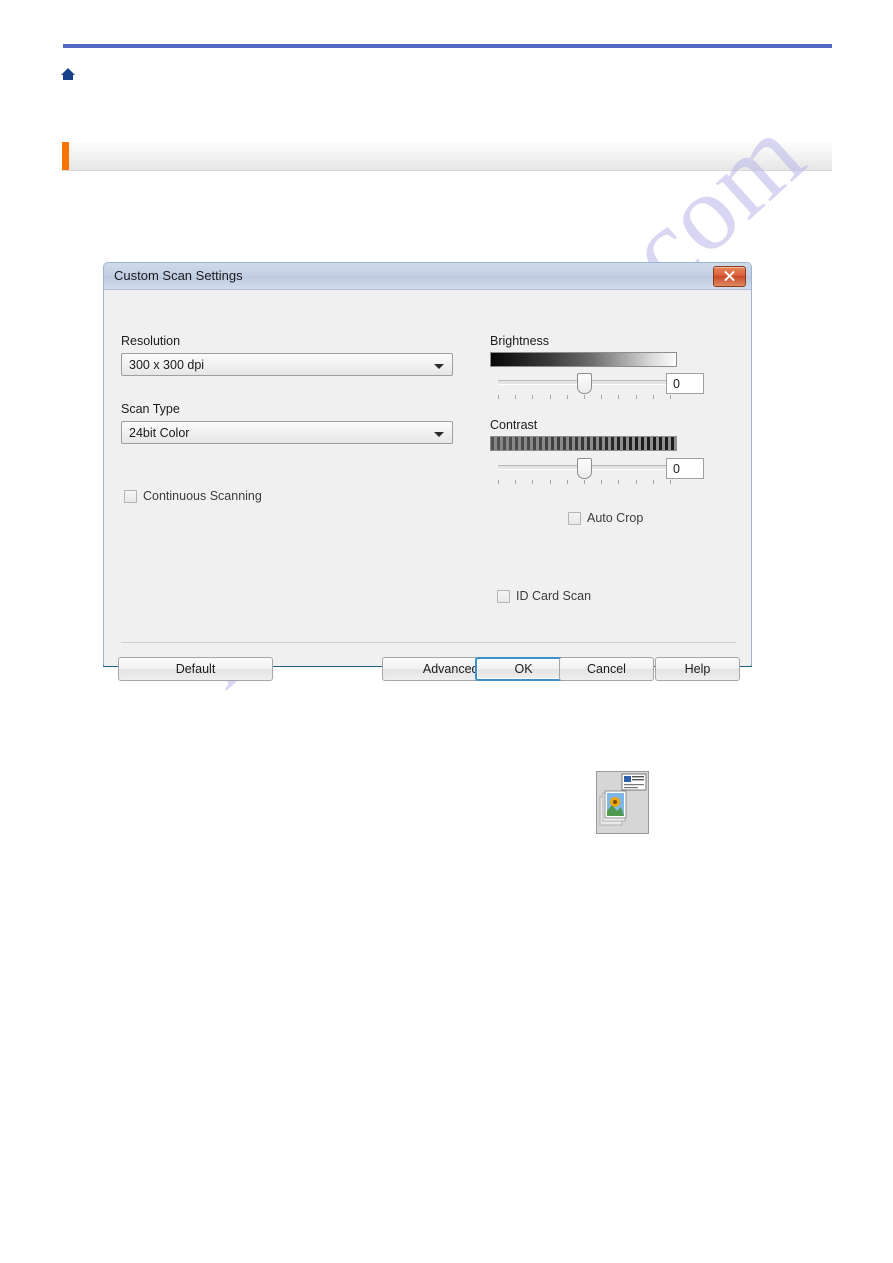 This screenshot has height=1263, width=893. Describe the element at coordinates (65, 156) in the screenshot. I see `section-accent-bar` at that location.